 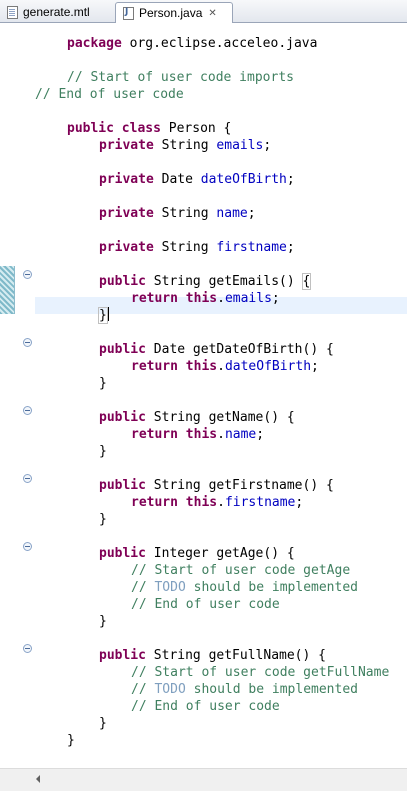 What do you see at coordinates (239, 349) in the screenshot?
I see `code-token: Date getDateOfBirth() {` at bounding box center [239, 349].